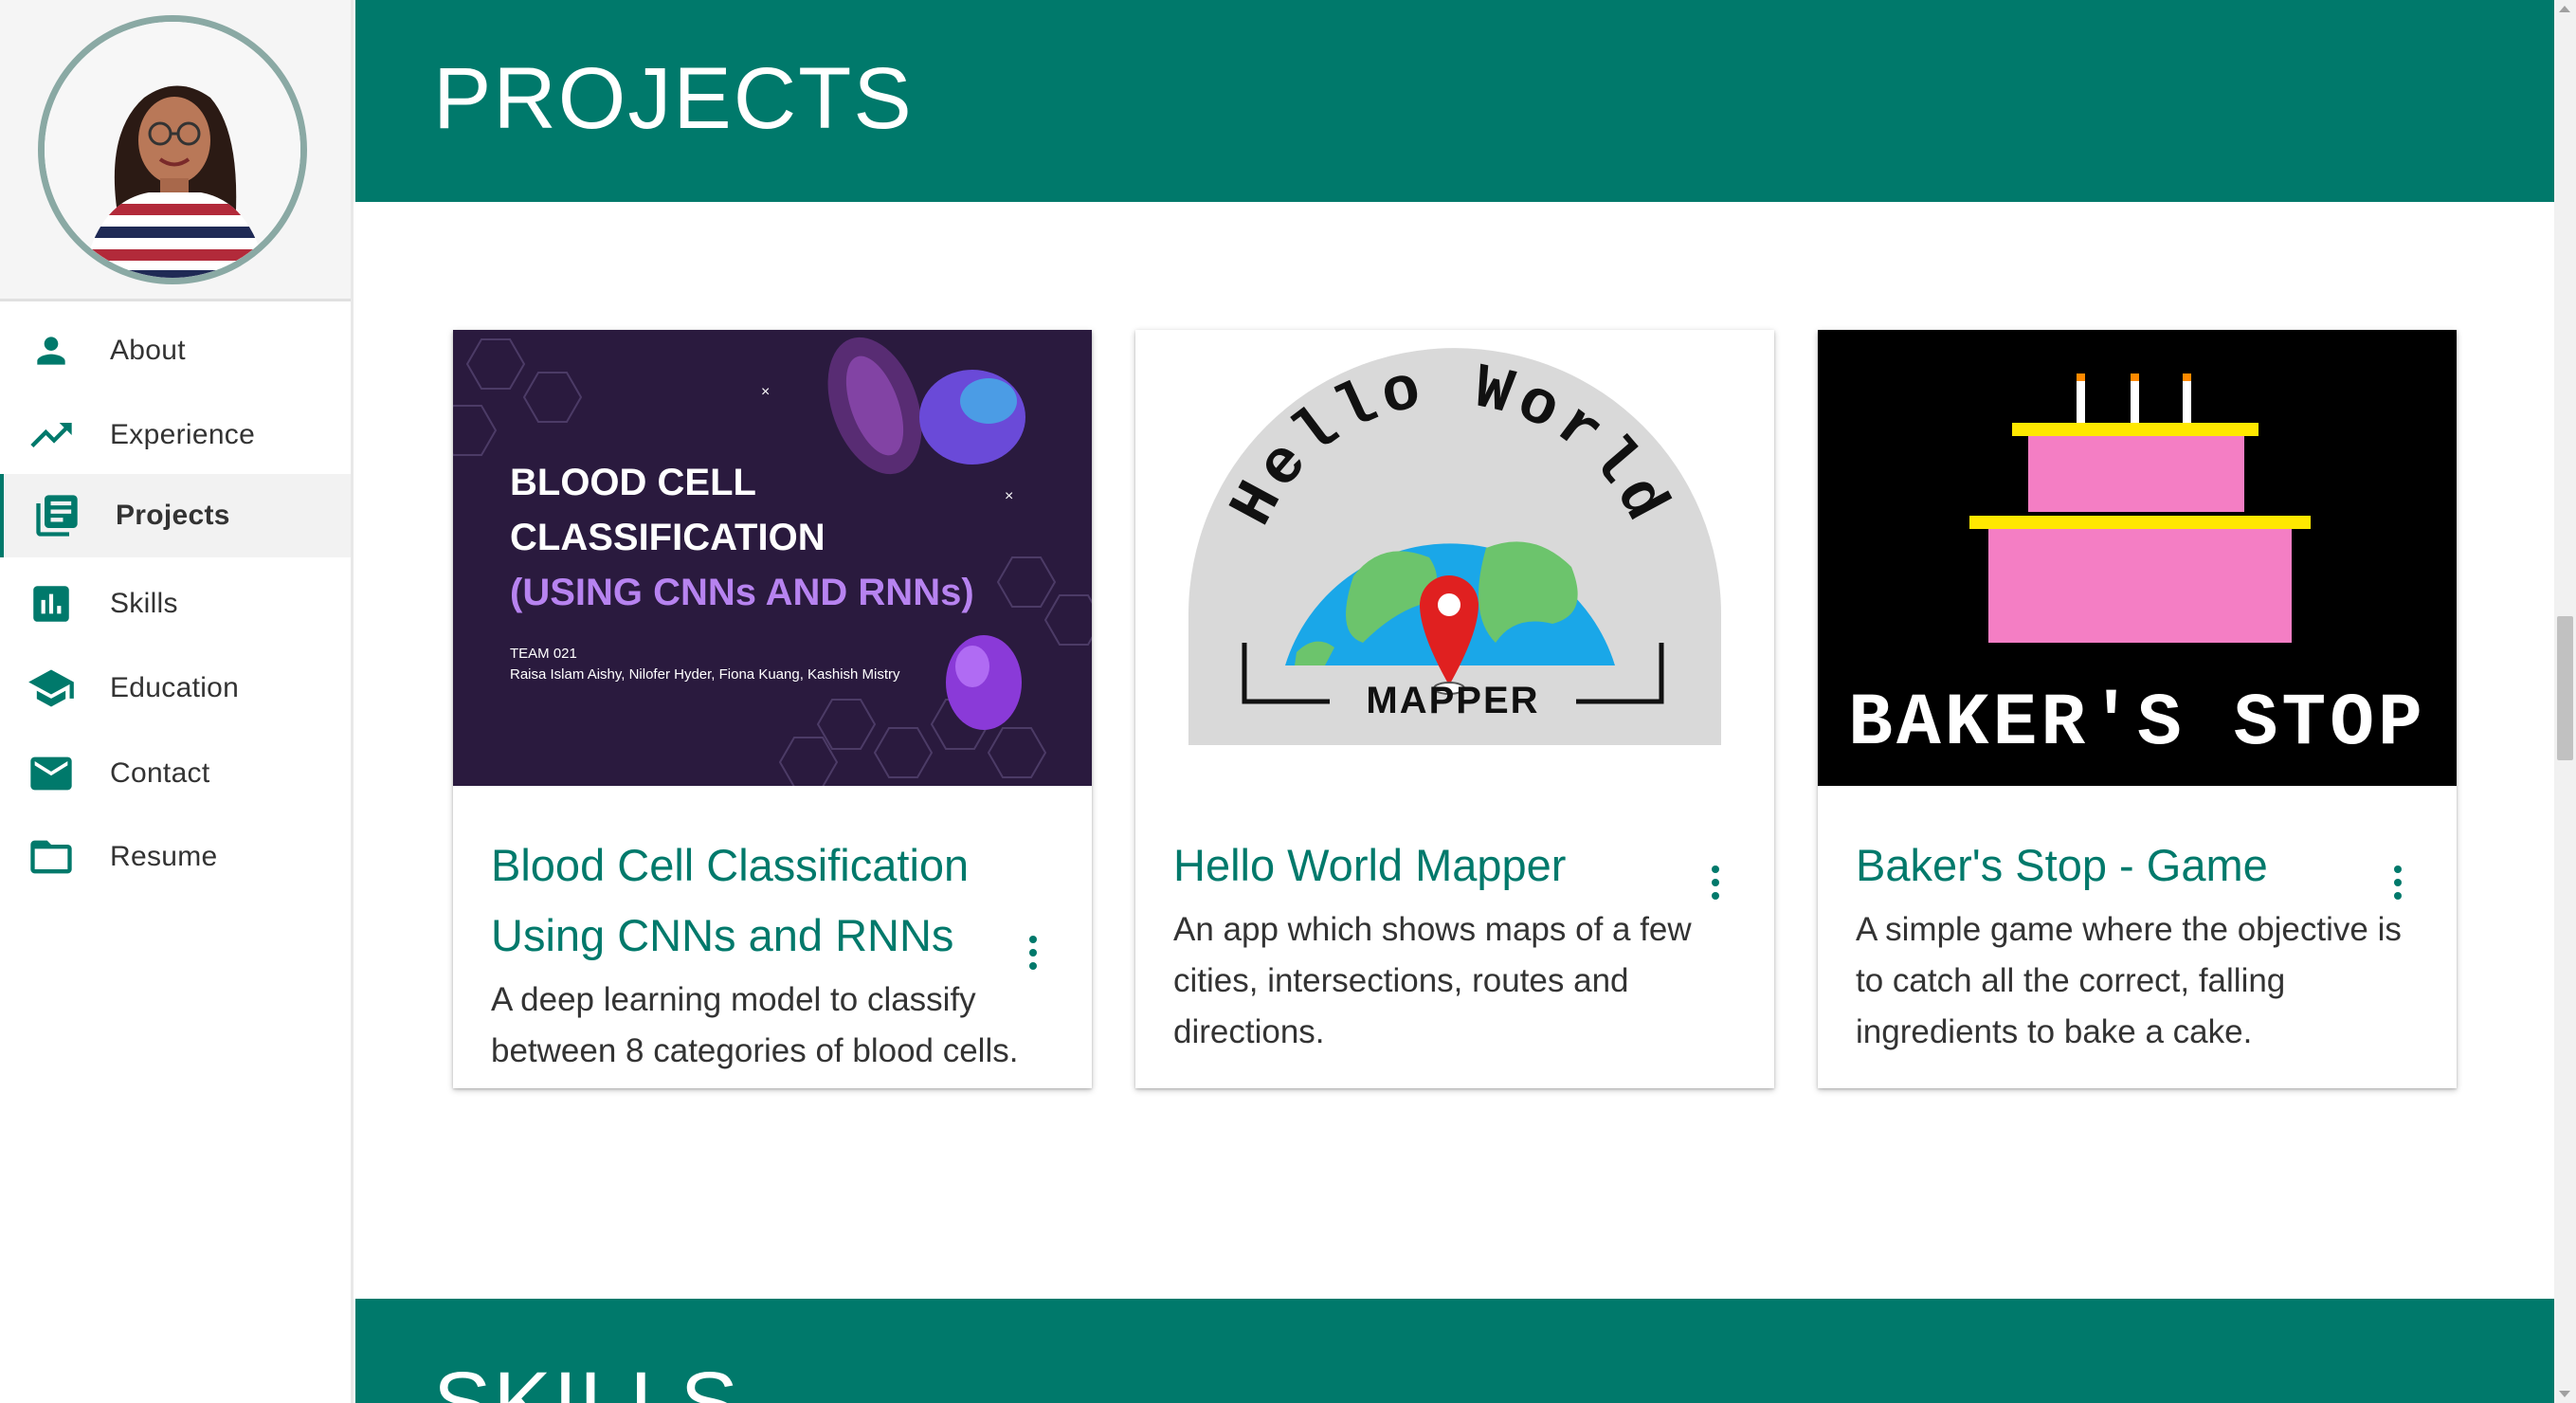  What do you see at coordinates (2111, 865) in the screenshot?
I see `project-title: Baker's Stop - Game` at bounding box center [2111, 865].